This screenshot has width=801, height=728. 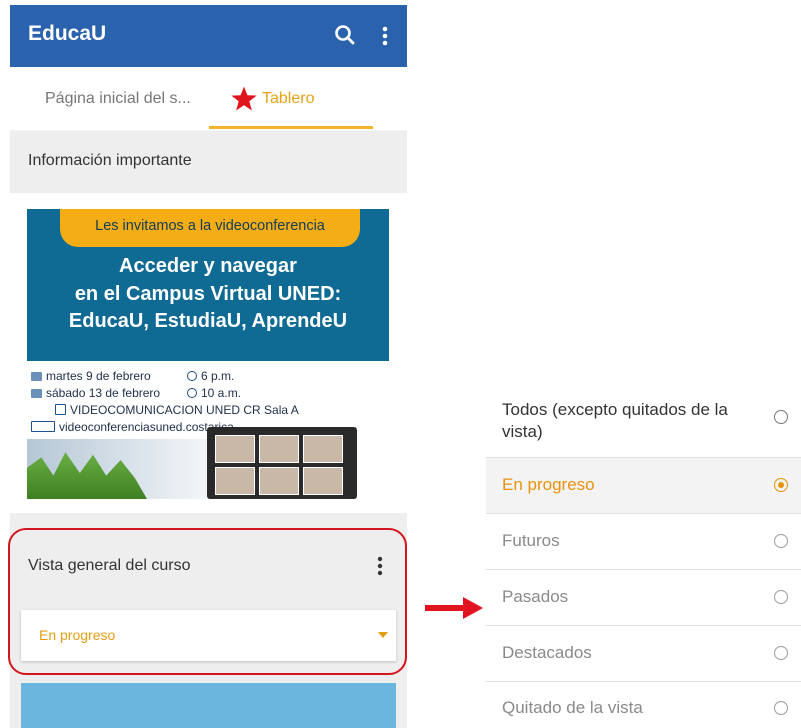 I want to click on course-filter-value: En progreso, so click(x=77, y=635).